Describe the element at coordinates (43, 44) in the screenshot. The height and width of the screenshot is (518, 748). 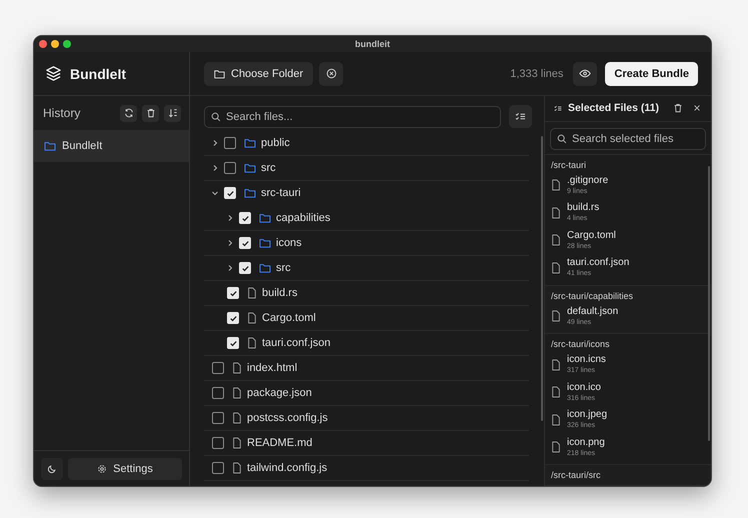
I see `close-window-button` at that location.